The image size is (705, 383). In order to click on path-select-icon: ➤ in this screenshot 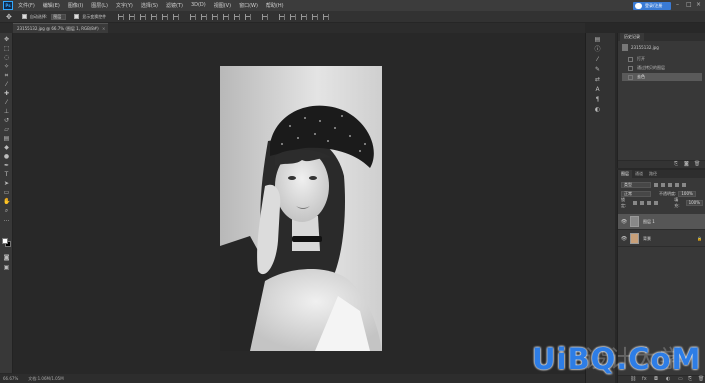, I will do `click(6, 184)`.